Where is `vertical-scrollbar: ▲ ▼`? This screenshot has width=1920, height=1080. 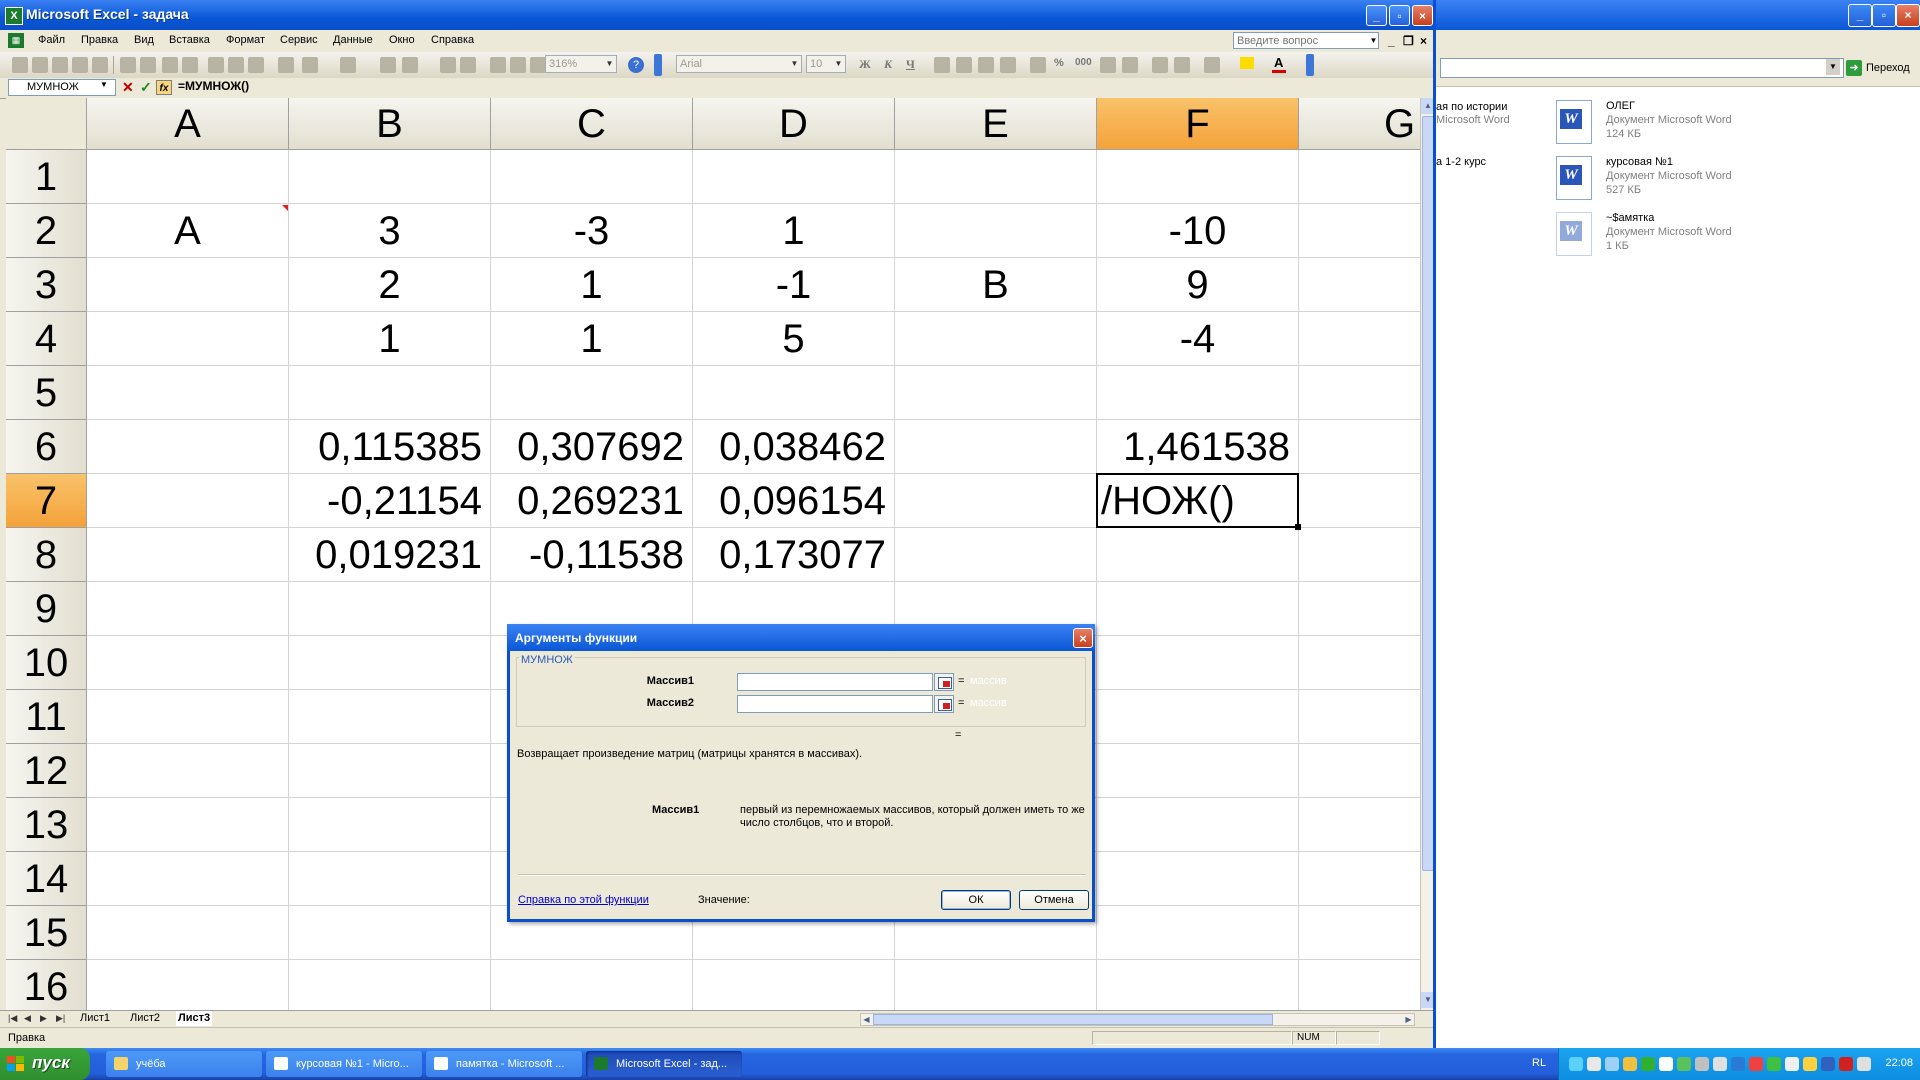 vertical-scrollbar: ▲ ▼ is located at coordinates (1426, 554).